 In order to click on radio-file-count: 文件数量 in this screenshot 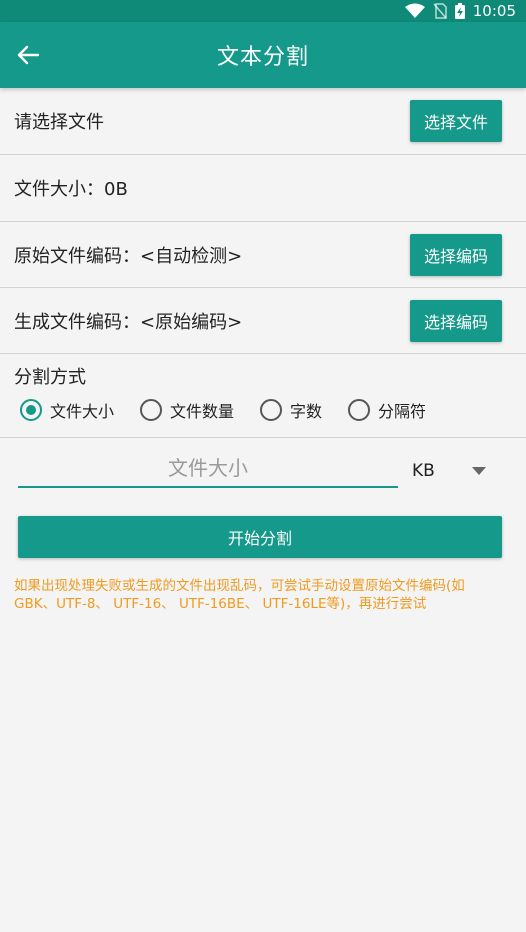, I will do `click(187, 410)`.